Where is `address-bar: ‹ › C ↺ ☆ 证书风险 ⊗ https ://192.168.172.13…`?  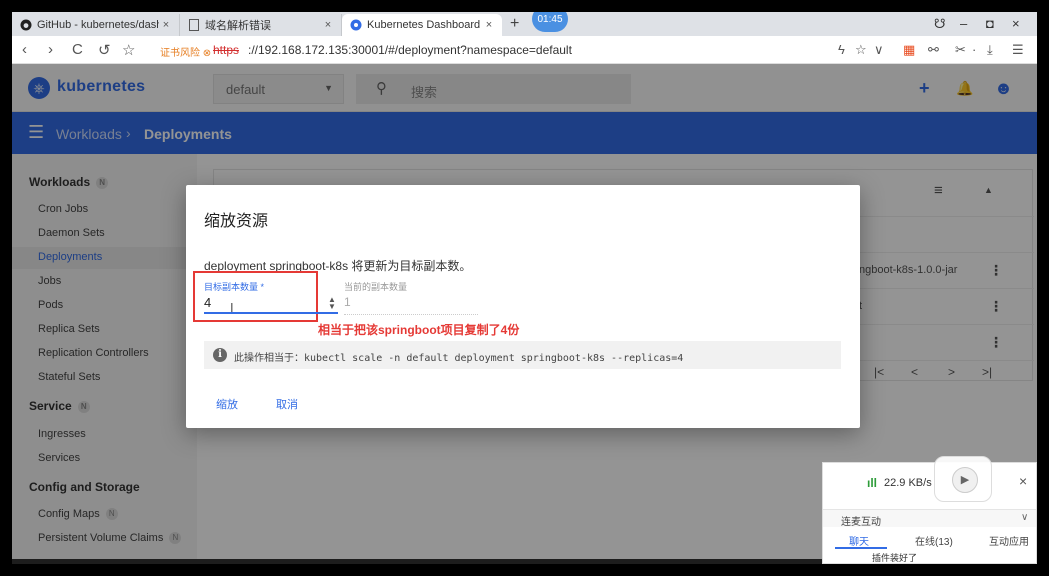 address-bar: ‹ › C ↺ ☆ 证书风险 ⊗ https ://192.168.172.13… is located at coordinates (524, 50).